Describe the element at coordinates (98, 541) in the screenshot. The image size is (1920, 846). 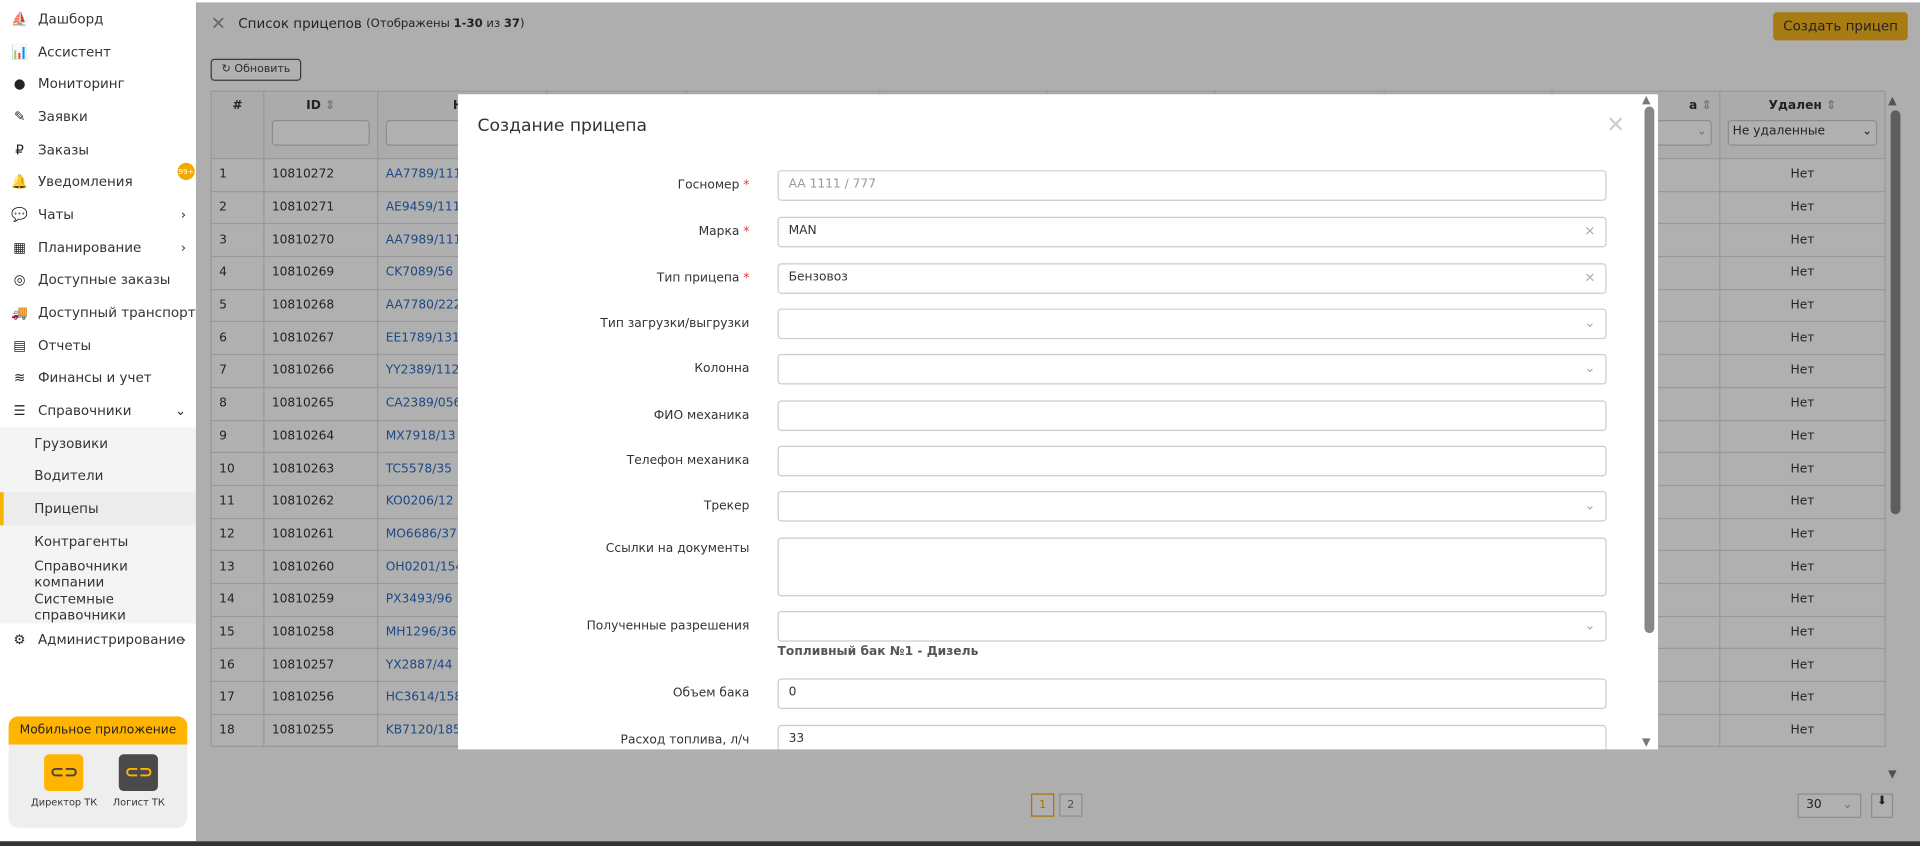
I see `submenu-item-3: Контрагенты` at that location.